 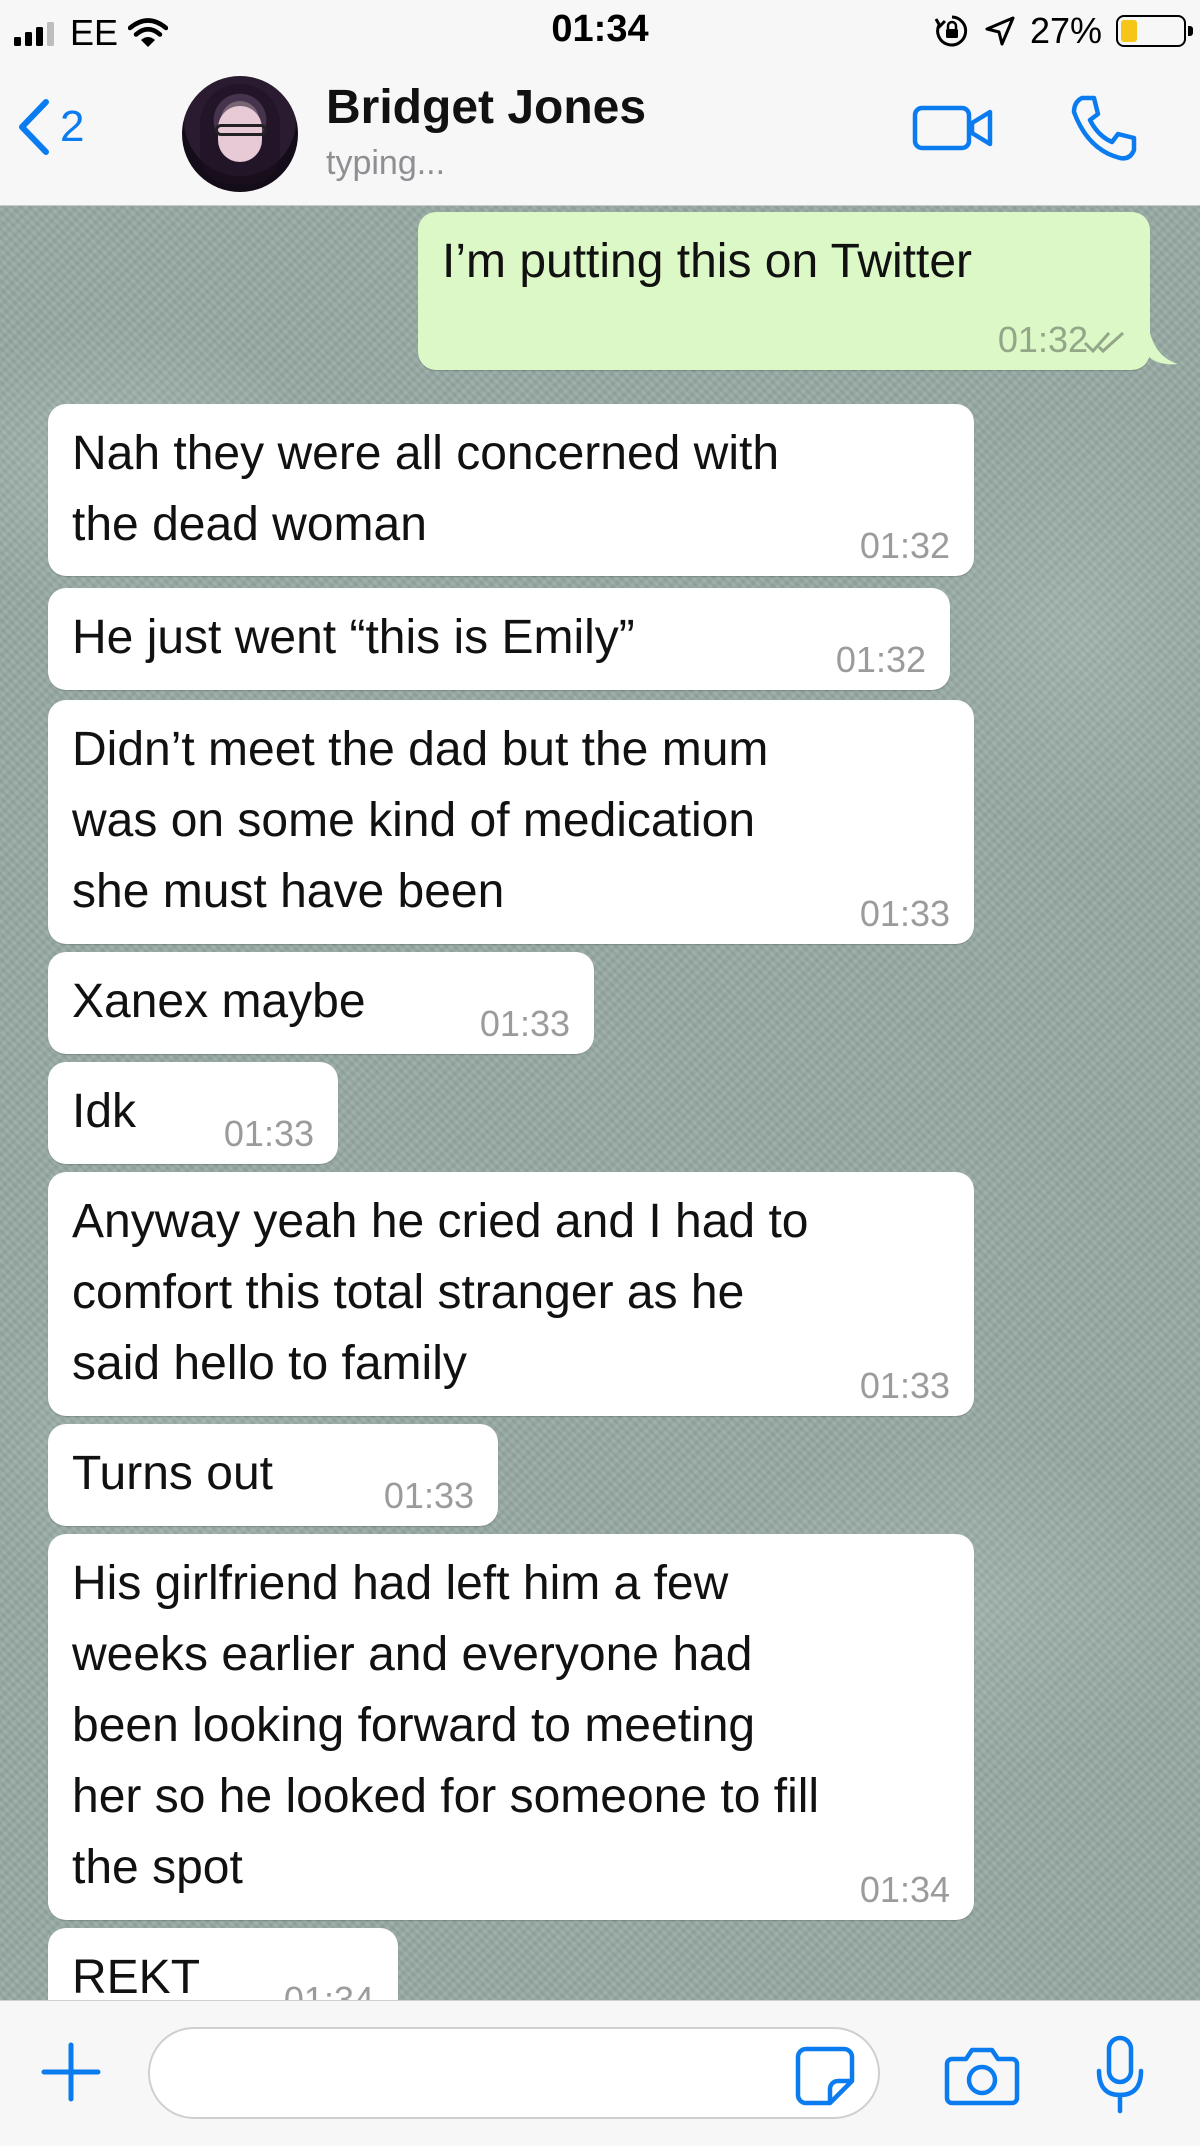 What do you see at coordinates (193, 1113) in the screenshot?
I see `message-incoming: Idk 01:33` at bounding box center [193, 1113].